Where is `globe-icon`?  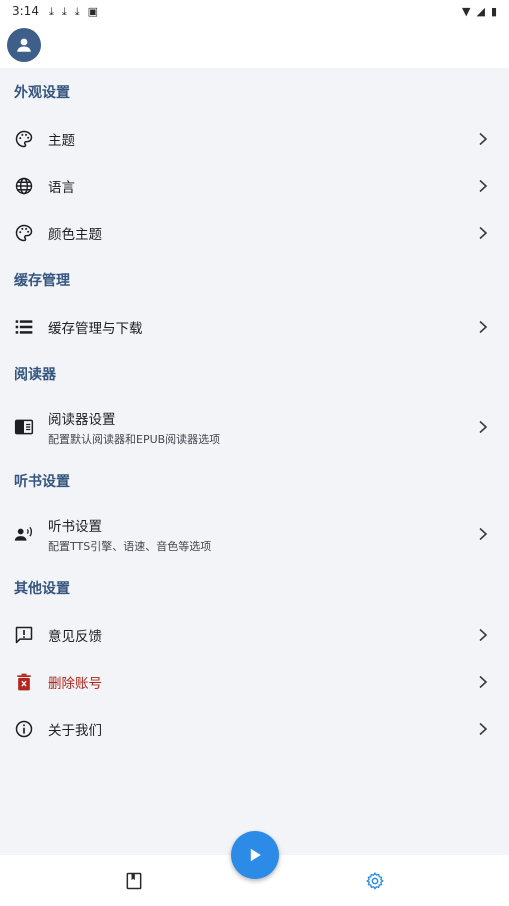 globe-icon is located at coordinates (24, 186).